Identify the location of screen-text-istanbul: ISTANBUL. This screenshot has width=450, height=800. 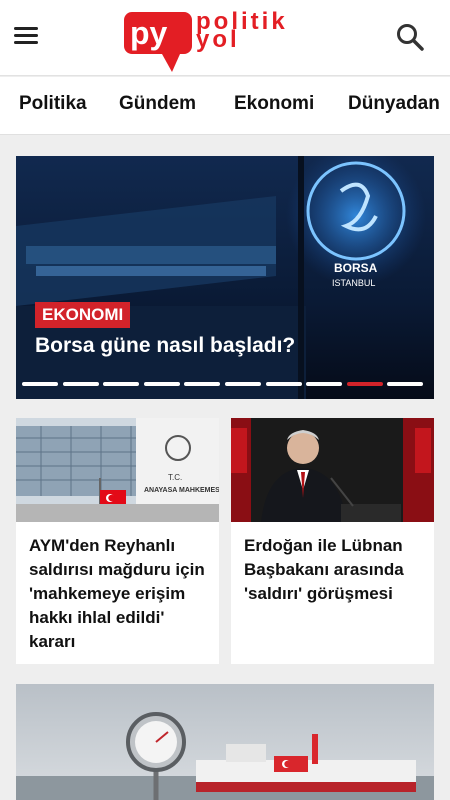
(353, 283).